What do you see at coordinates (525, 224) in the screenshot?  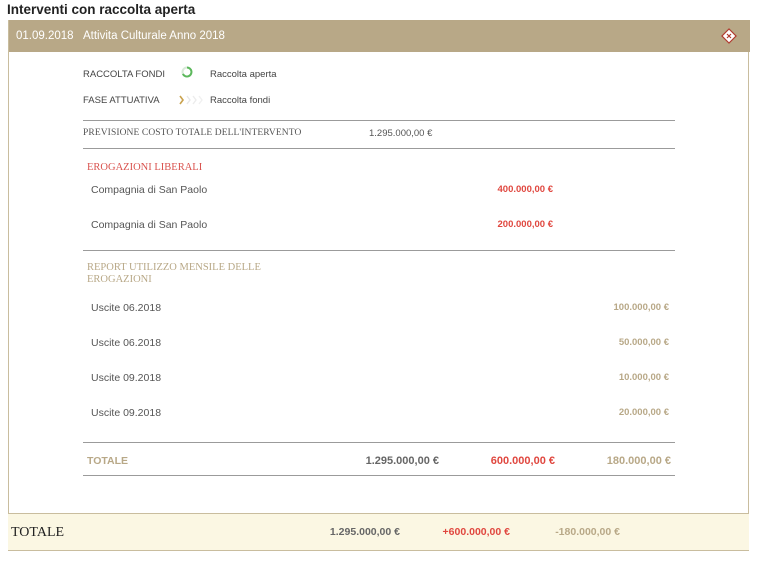 I see `donation-item-amount: 200.000,00 €` at bounding box center [525, 224].